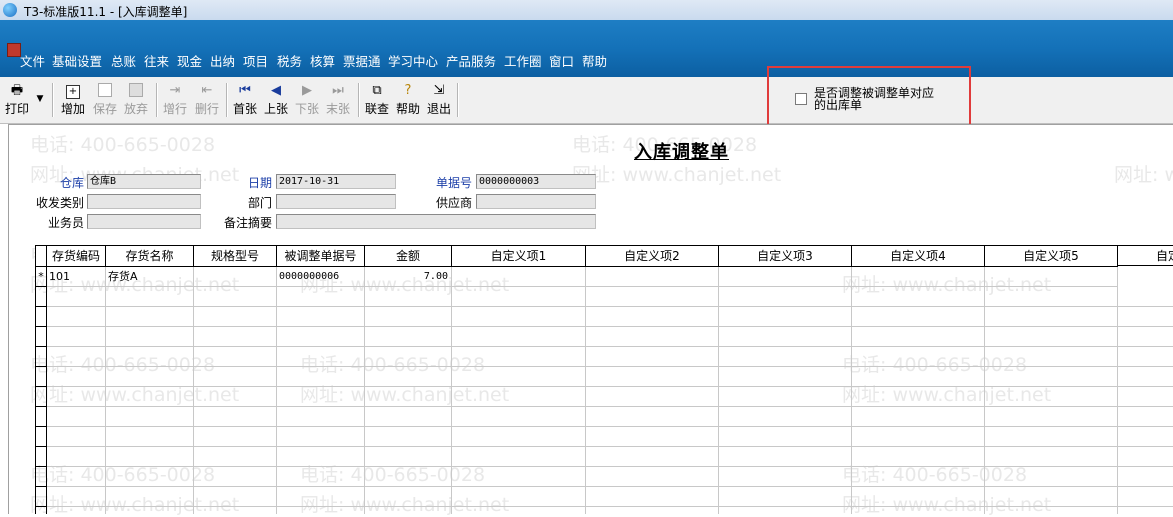 This screenshot has height=517, width=1173. What do you see at coordinates (14, 50) in the screenshot?
I see `app-menu-icon` at bounding box center [14, 50].